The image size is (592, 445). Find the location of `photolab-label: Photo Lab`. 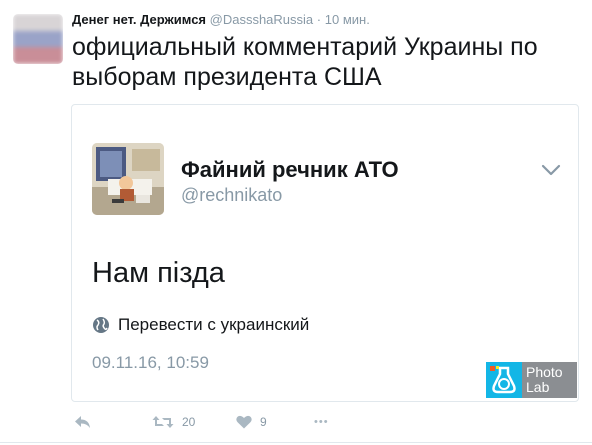

photolab-label: Photo Lab is located at coordinates (549, 380).